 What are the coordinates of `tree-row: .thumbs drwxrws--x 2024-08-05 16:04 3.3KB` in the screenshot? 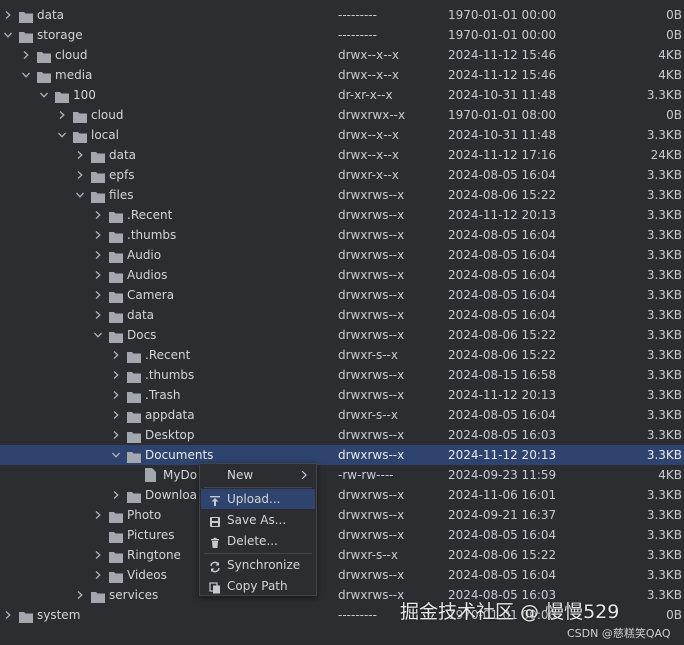 It's located at (342, 235).